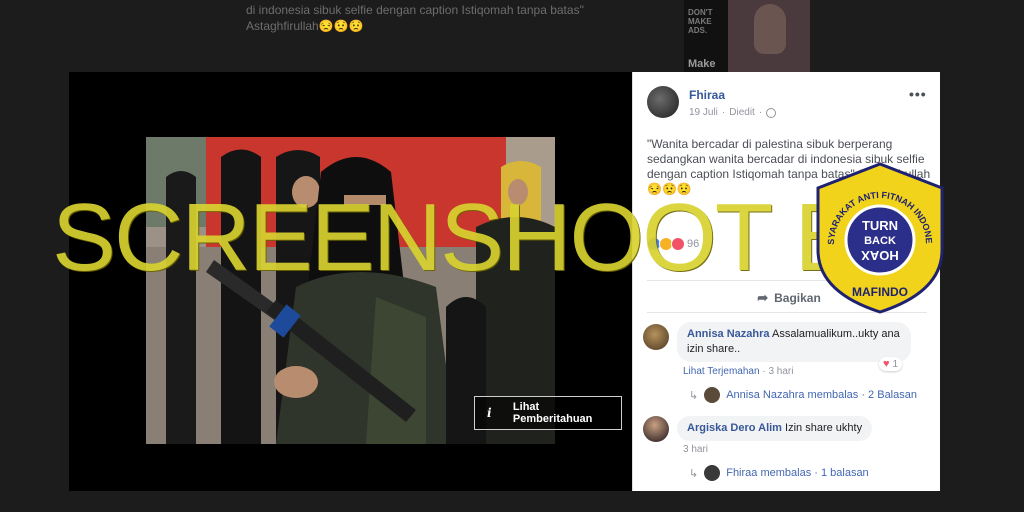 The width and height of the screenshot is (1024, 512). I want to click on comment-time-2: 3 hari, so click(695, 449).